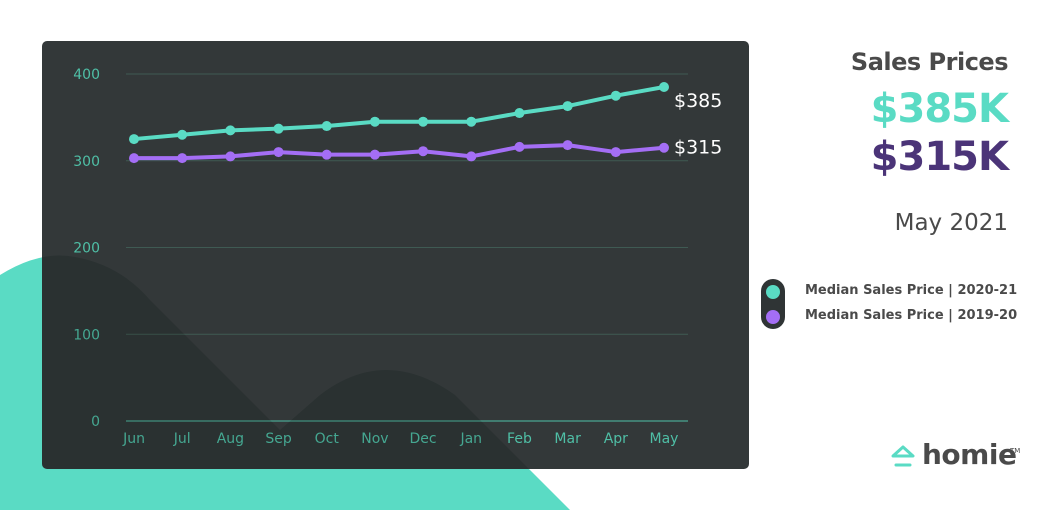 The height and width of the screenshot is (510, 1060). I want to click on x-tick-label: Aug, so click(230, 439).